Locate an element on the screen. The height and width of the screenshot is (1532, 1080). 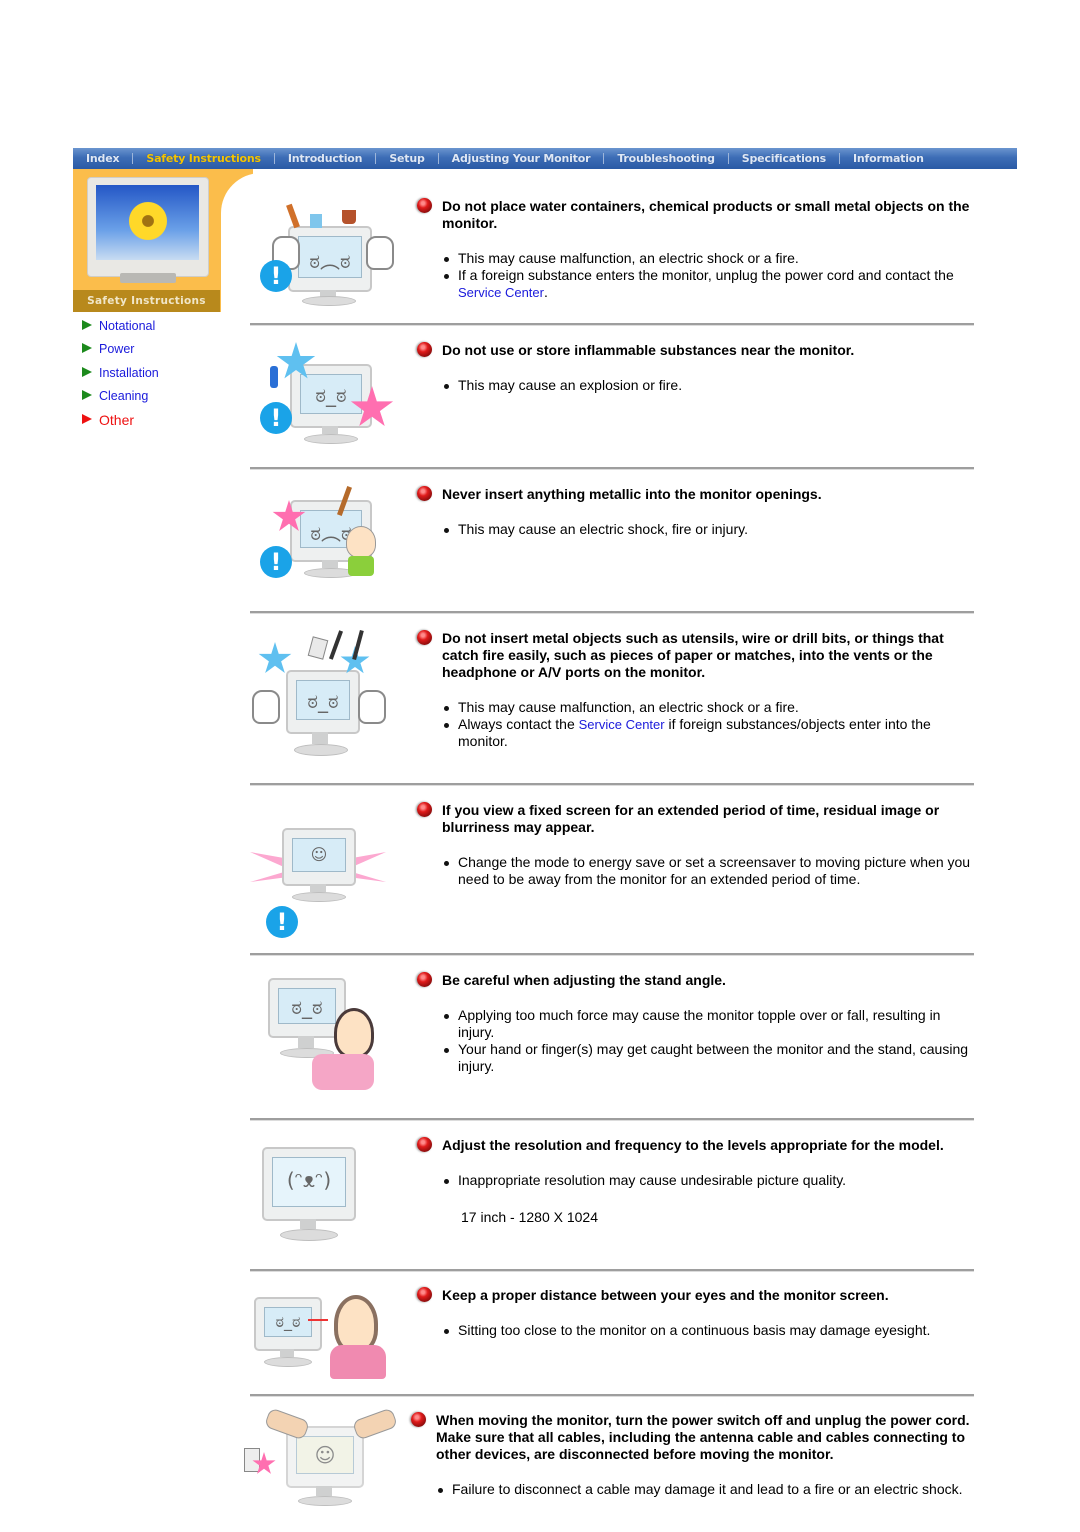
nav-information: Information is located at coordinates (888, 158).